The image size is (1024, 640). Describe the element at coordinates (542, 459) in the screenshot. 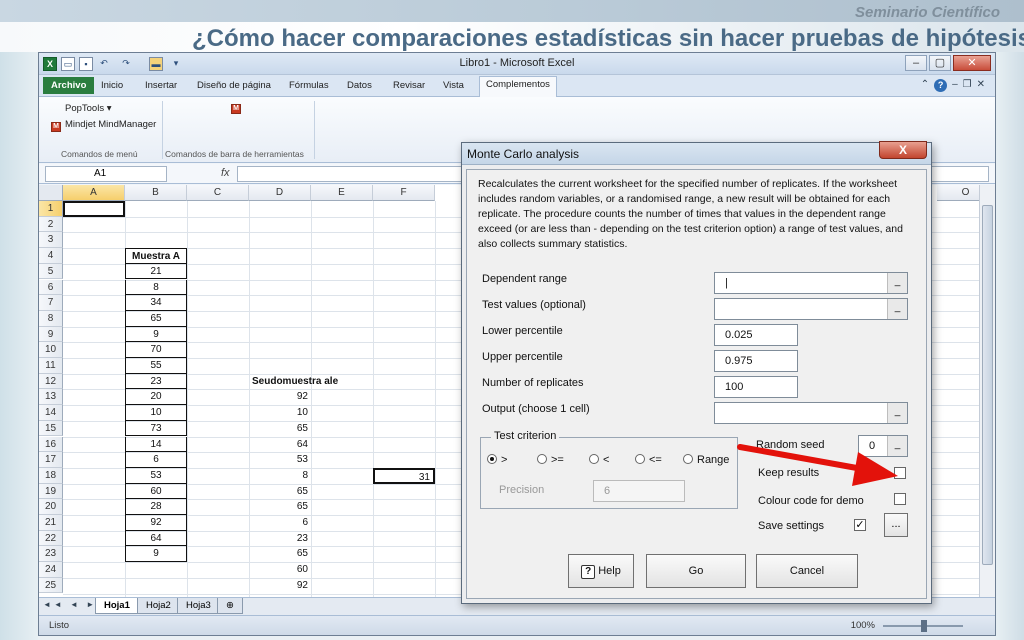

I see `radio-gte-dot` at that location.